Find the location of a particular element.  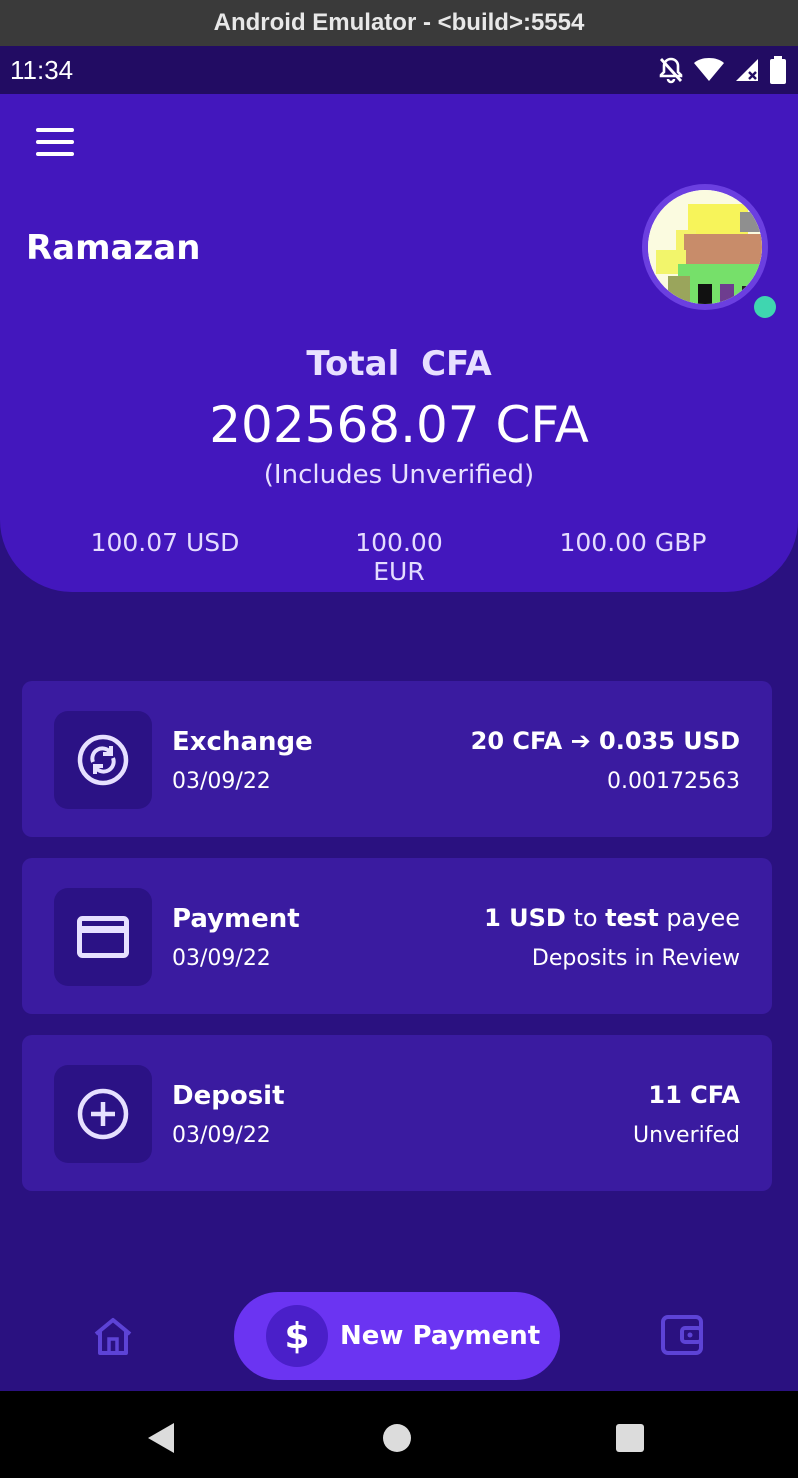

wallet-icon is located at coordinates (682, 1335).